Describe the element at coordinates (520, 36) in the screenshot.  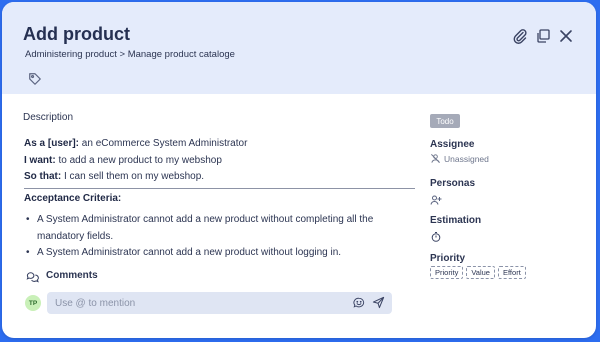
I see `paperclip-icon` at that location.